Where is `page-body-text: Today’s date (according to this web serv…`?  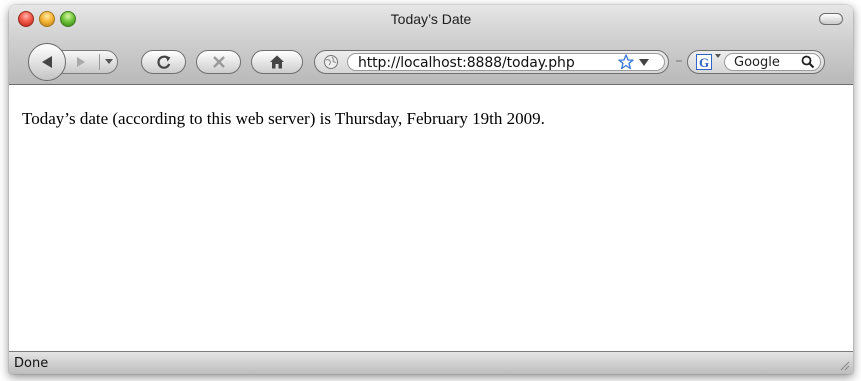
page-body-text: Today’s date (according to this web serv… is located at coordinates (283, 118).